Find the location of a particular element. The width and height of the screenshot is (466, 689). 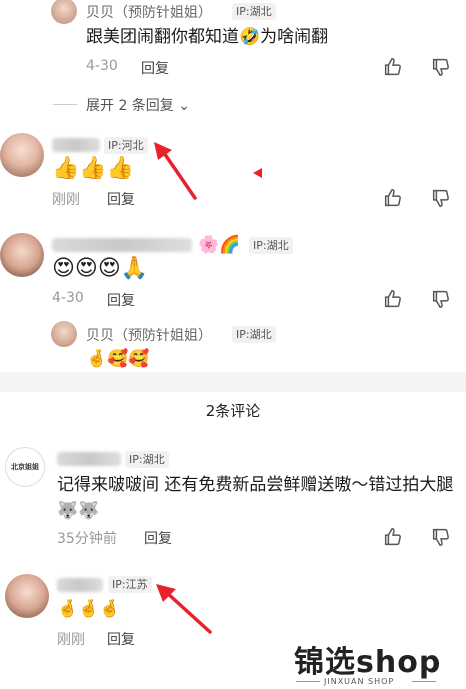

expand-replies-button: 展开 2 条回复 ⌄ is located at coordinates (138, 105).